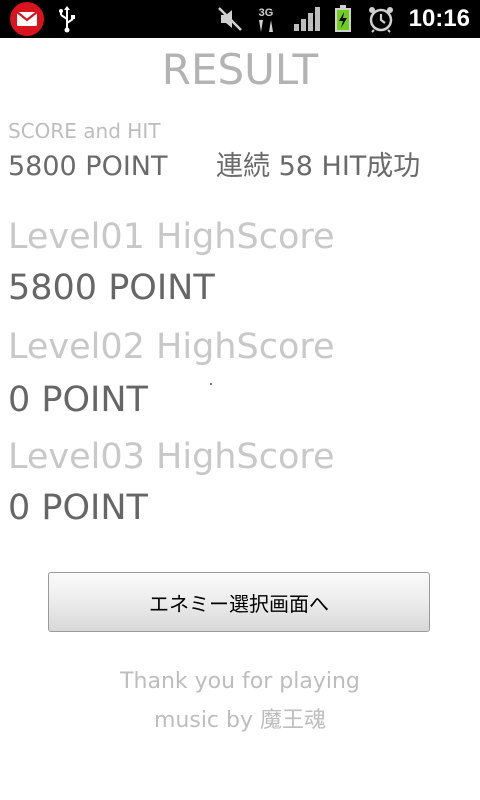  What do you see at coordinates (266, 13) in the screenshot?
I see `network-label: 3G` at bounding box center [266, 13].